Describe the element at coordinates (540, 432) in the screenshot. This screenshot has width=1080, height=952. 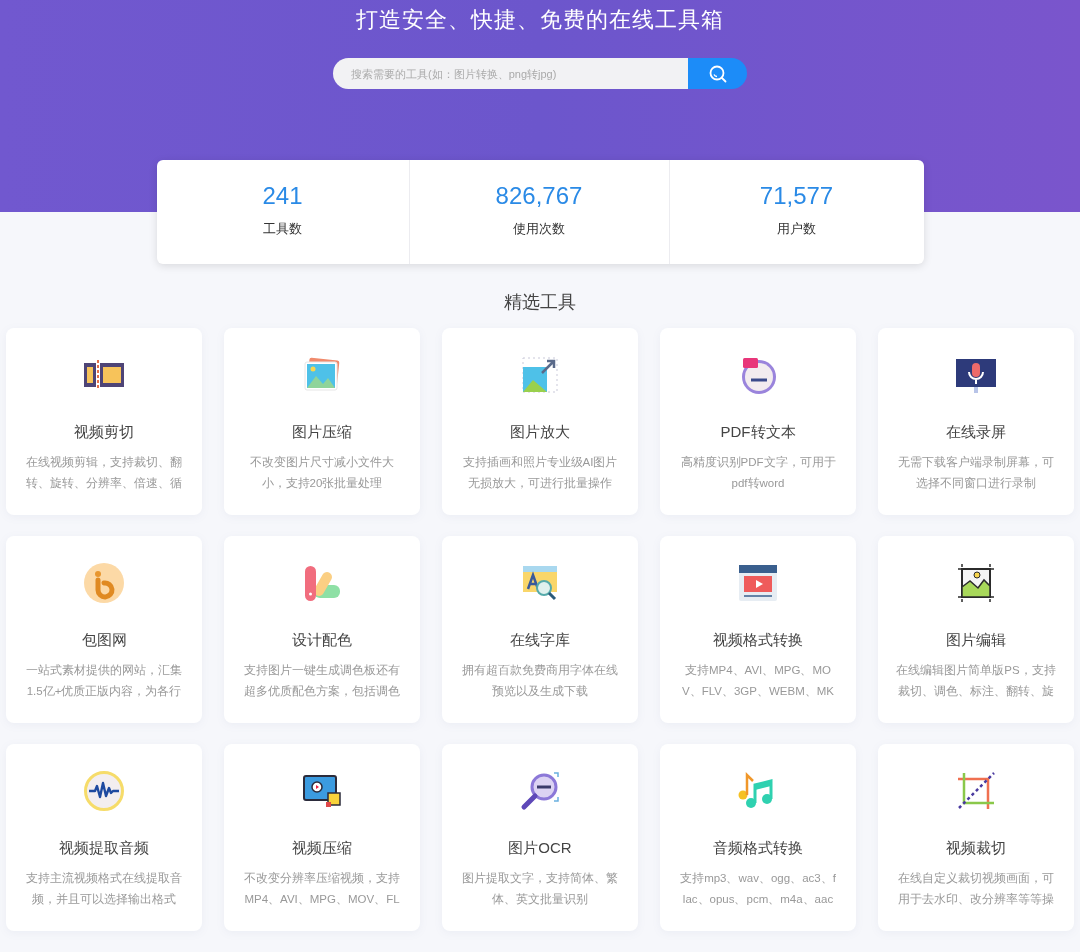
I see `tool-name: 图片放大` at that location.